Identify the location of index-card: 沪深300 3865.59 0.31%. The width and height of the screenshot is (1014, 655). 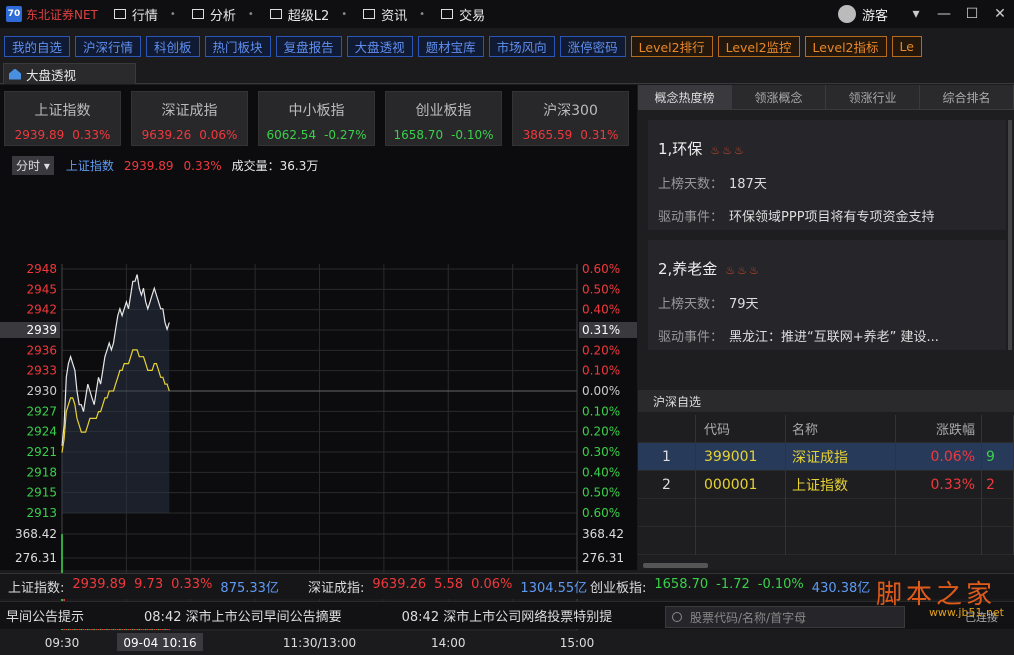
(570, 118).